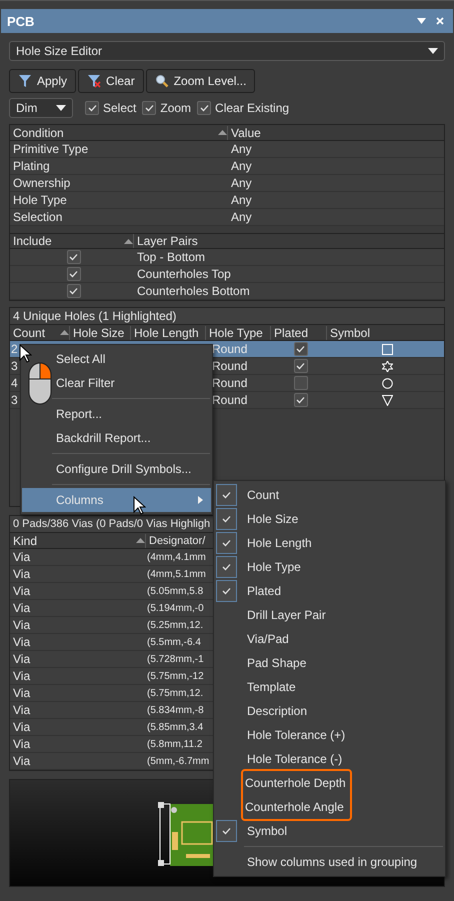  Describe the element at coordinates (238, 333) in the screenshot. I see `column-header: Hole Type` at that location.